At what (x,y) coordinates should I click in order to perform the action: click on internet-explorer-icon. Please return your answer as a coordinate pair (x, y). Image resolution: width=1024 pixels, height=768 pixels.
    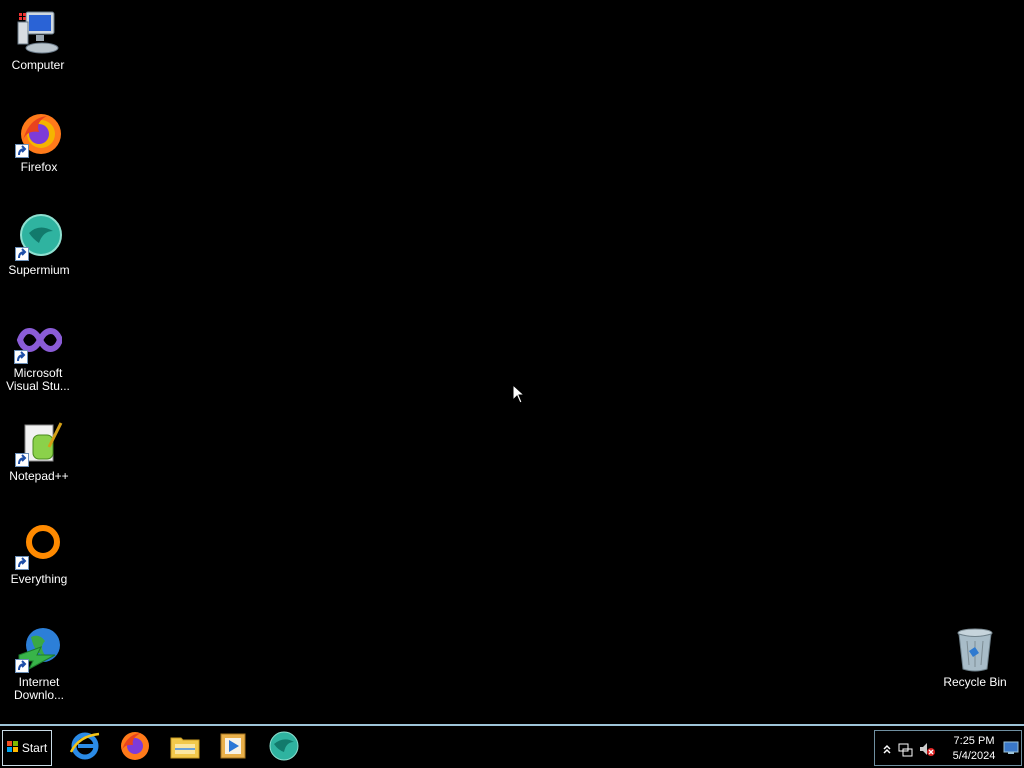
    Looking at the image, I should click on (85, 748).